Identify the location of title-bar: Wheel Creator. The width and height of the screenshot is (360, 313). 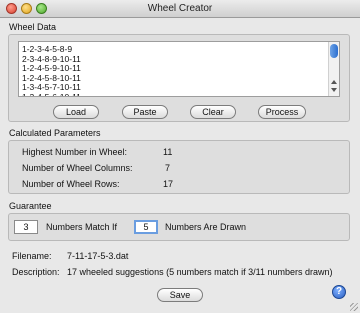
(180, 9).